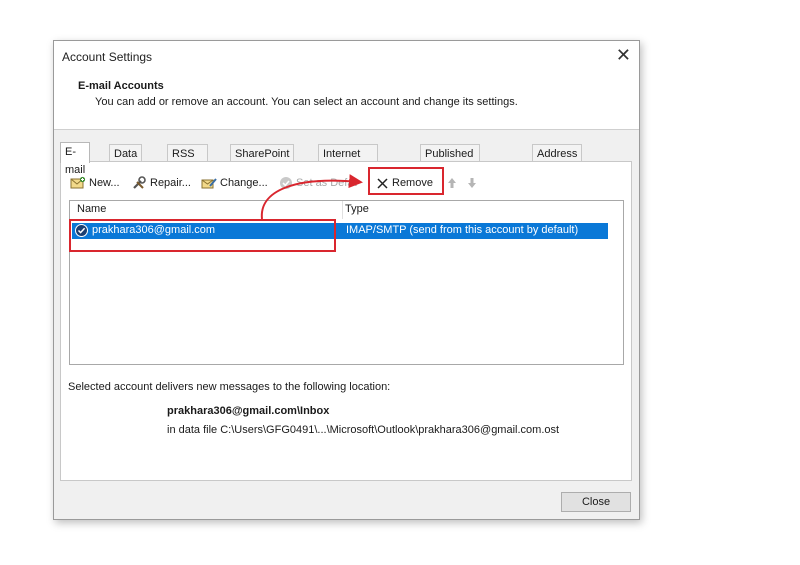  Describe the element at coordinates (348, 161) in the screenshot. I see `tab-internet-calendars: Internet Calendars` at that location.